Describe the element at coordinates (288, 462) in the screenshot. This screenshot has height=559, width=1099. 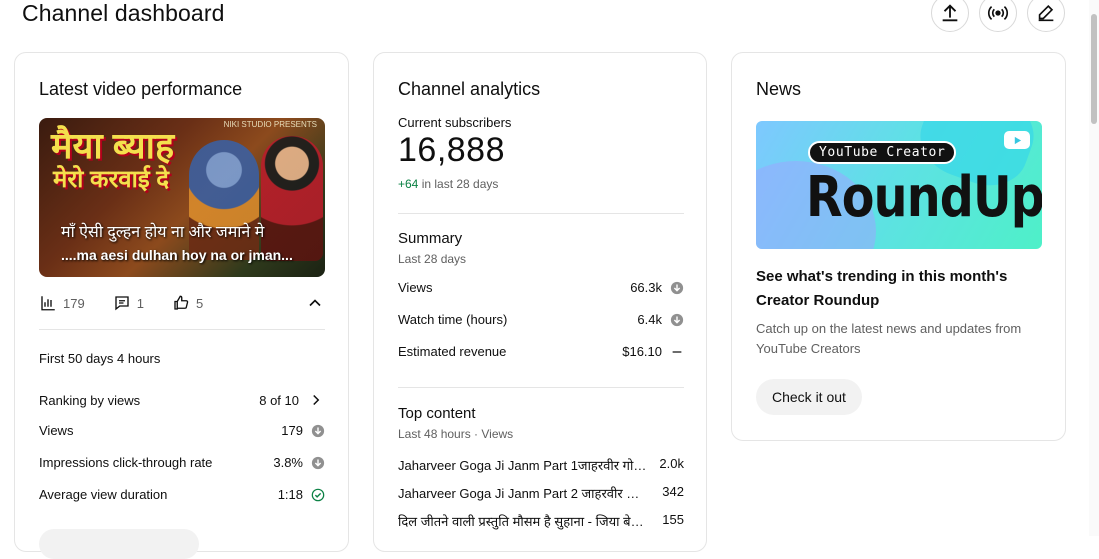
I see `row-value: 3.8%` at that location.